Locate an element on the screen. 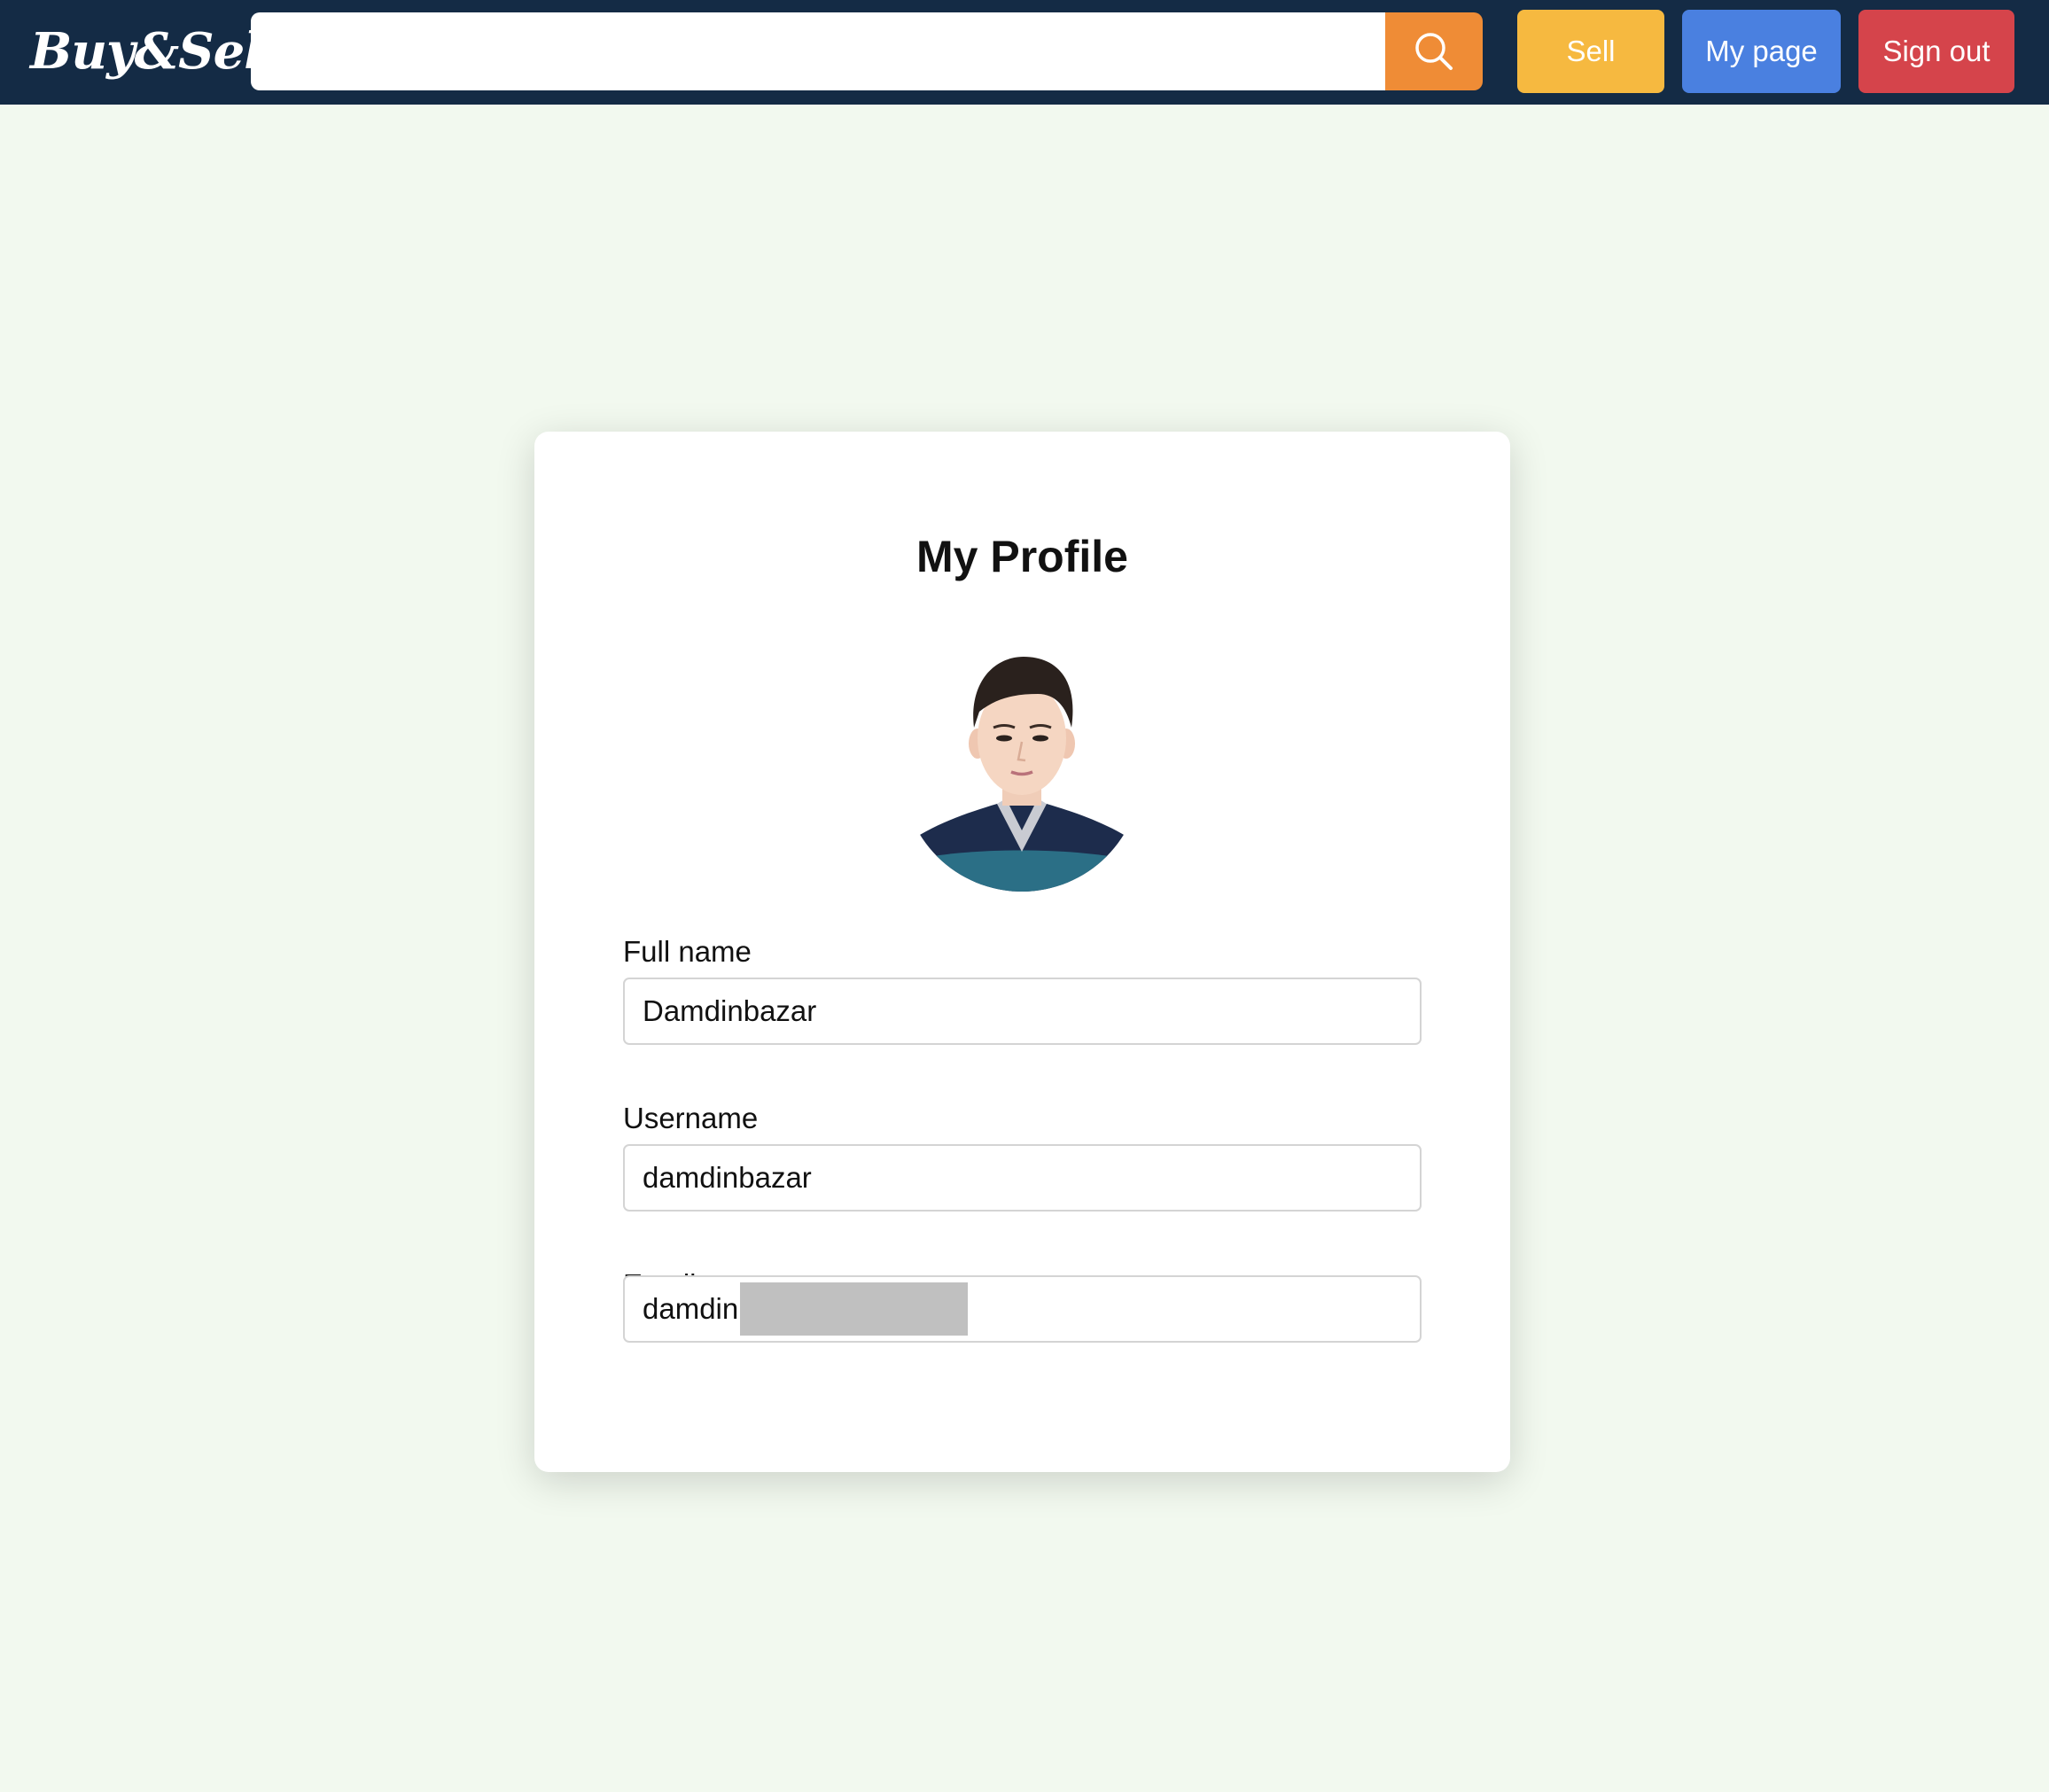  full-name-label: Full name is located at coordinates (687, 951).